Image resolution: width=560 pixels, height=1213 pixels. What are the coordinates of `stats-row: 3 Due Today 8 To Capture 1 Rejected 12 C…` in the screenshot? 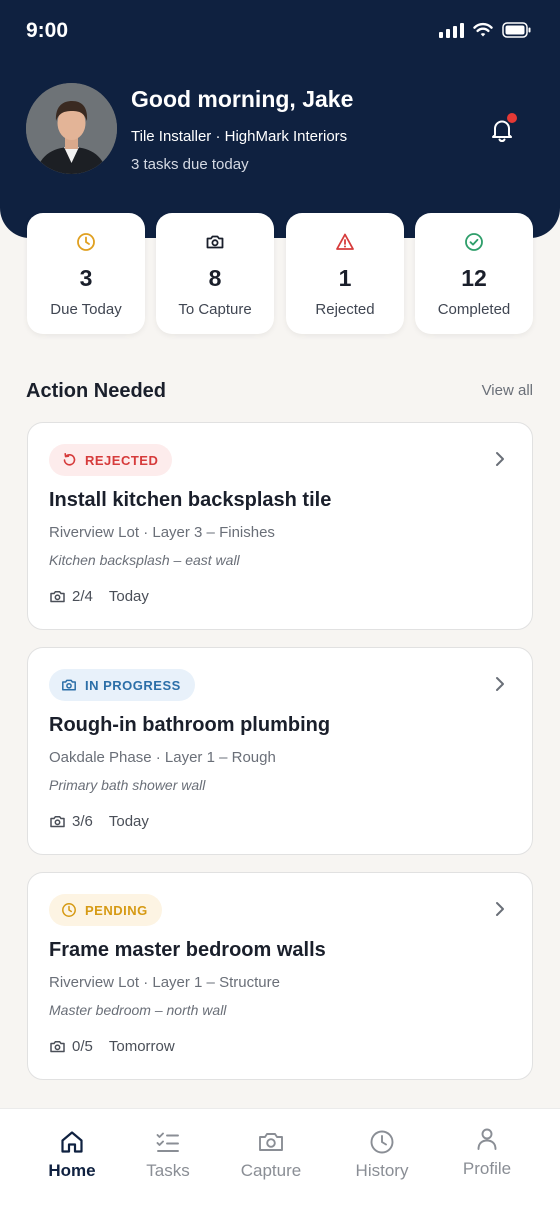 It's located at (280, 273).